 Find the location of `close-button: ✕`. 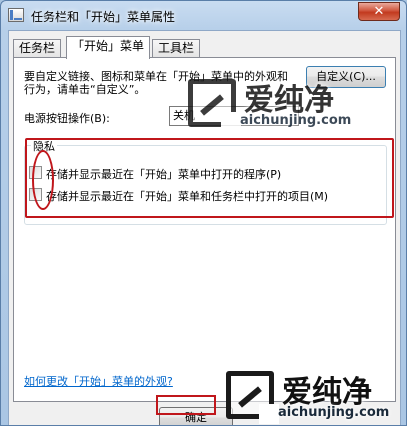

close-button: ✕ is located at coordinates (379, 11).